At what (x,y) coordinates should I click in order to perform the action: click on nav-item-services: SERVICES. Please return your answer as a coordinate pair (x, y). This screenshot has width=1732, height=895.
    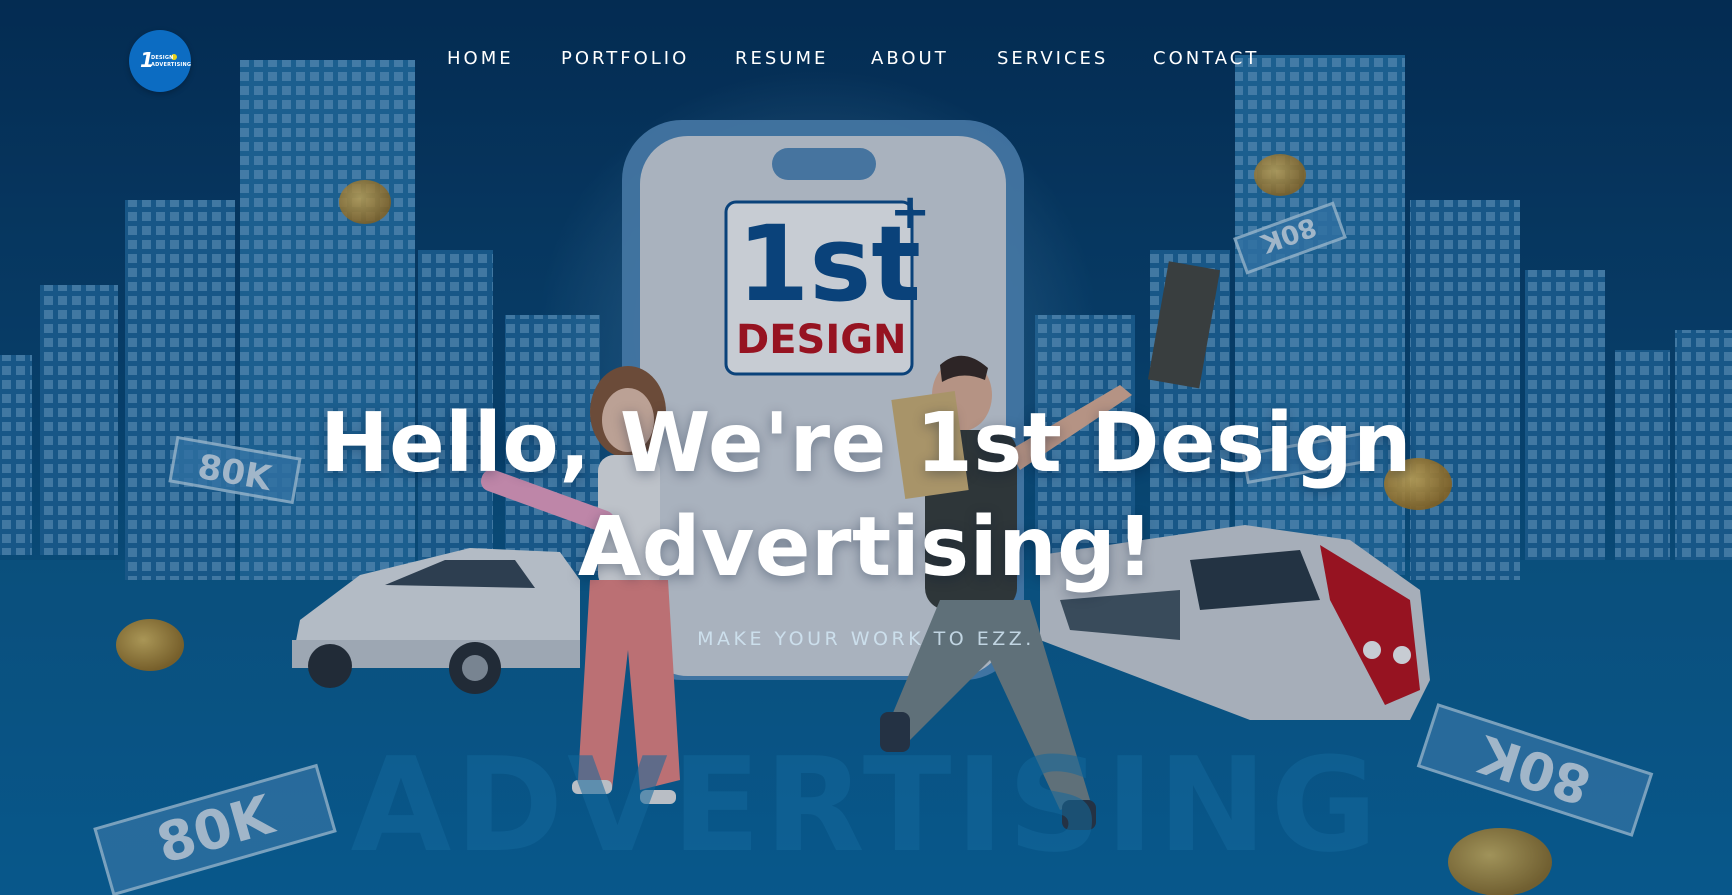
    Looking at the image, I should click on (1052, 58).